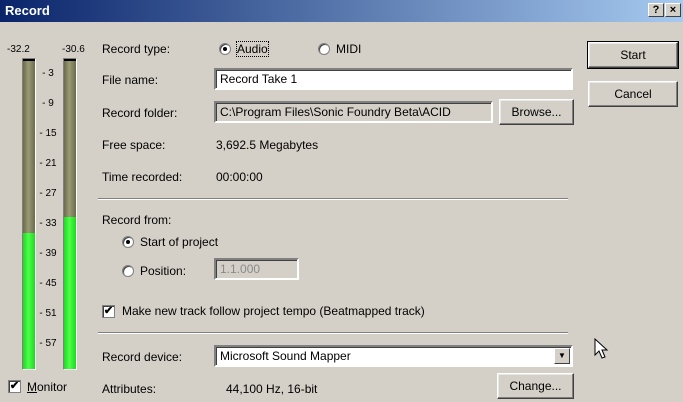  What do you see at coordinates (285, 356) in the screenshot?
I see `record-device-value: Microsoft Sound Mapper` at bounding box center [285, 356].